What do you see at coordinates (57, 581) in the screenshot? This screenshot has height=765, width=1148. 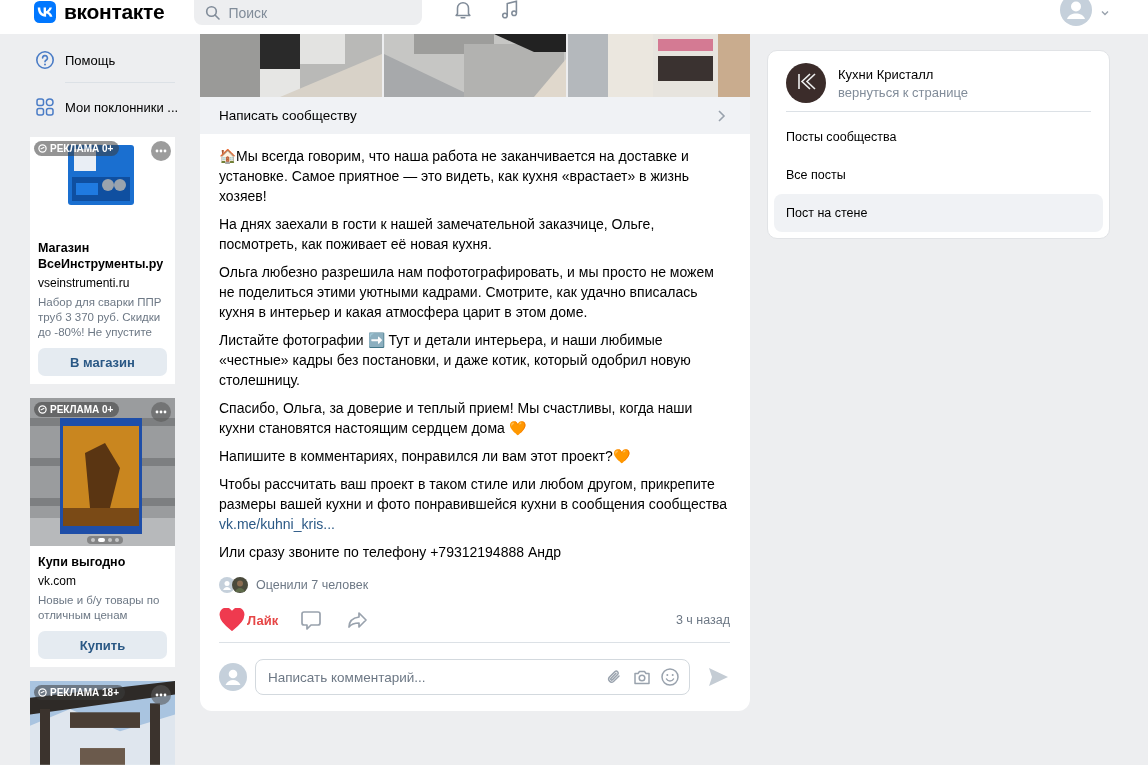 I see `ad-domain: vk.com` at bounding box center [57, 581].